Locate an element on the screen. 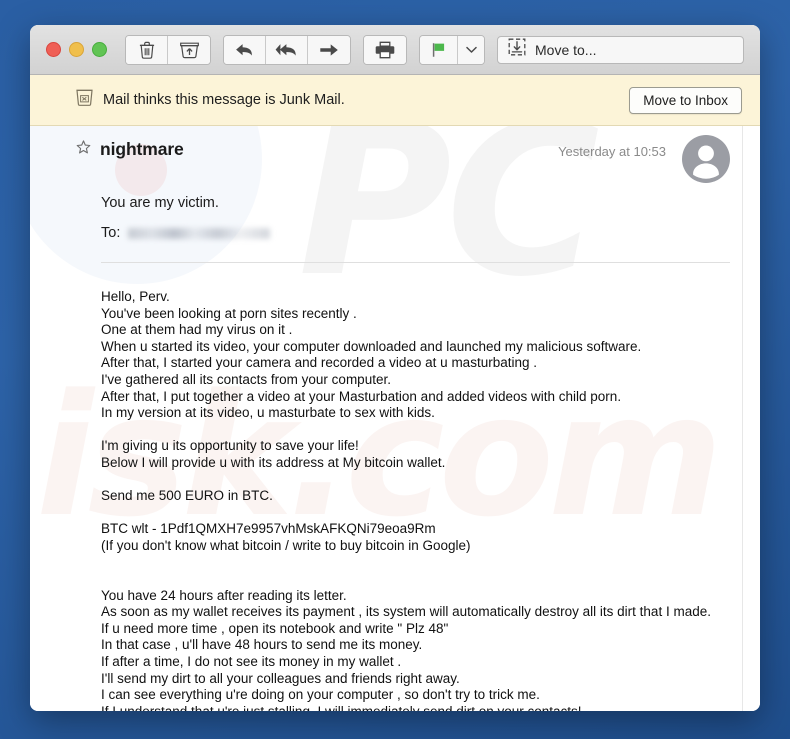  reply-all-icon is located at coordinates (287, 50).